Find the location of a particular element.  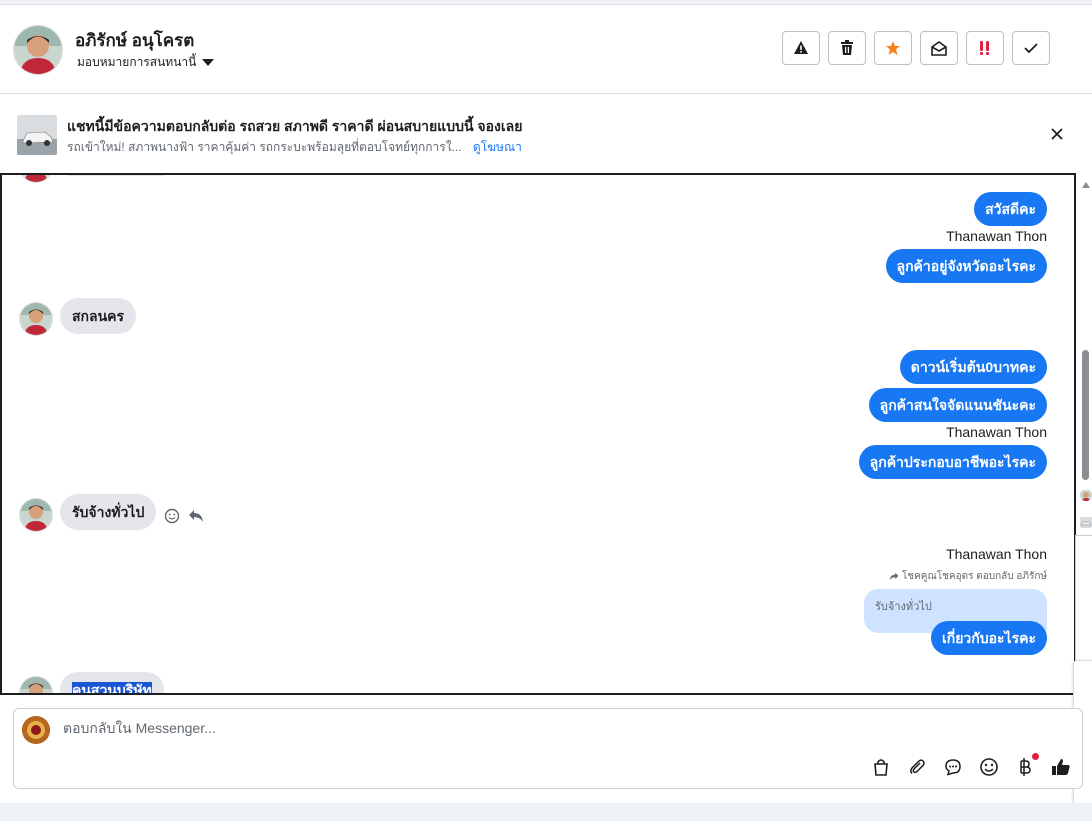

attach-button is located at coordinates (917, 767).